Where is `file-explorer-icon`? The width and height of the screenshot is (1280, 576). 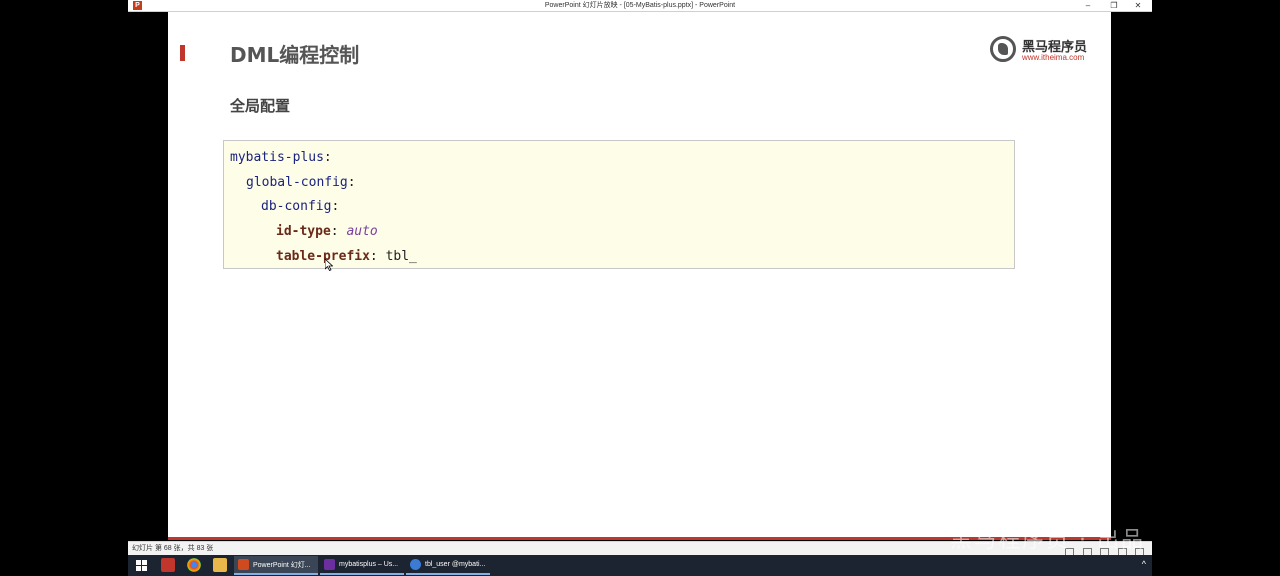
file-explorer-icon is located at coordinates (220, 565).